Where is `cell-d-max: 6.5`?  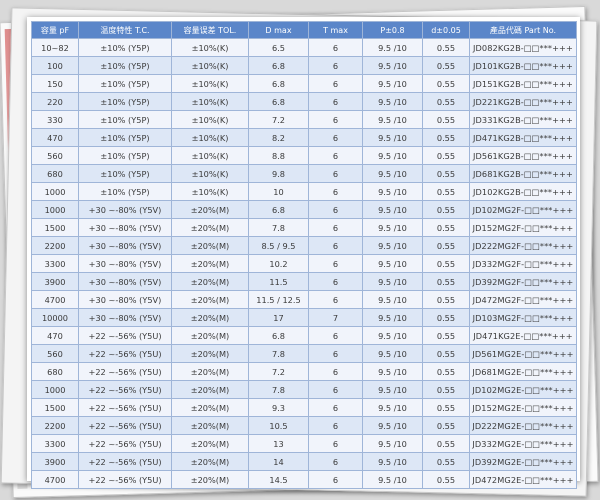
cell-d-max: 6.5 is located at coordinates (278, 47).